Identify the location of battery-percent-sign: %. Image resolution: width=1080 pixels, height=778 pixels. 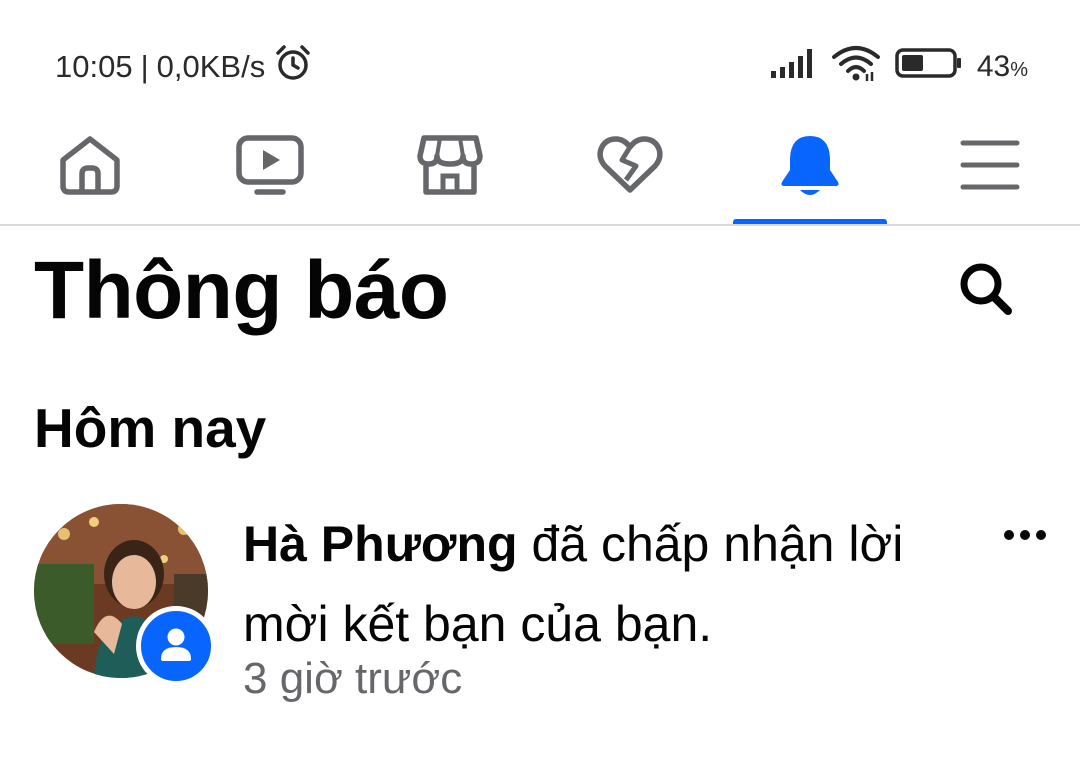
(1019, 70).